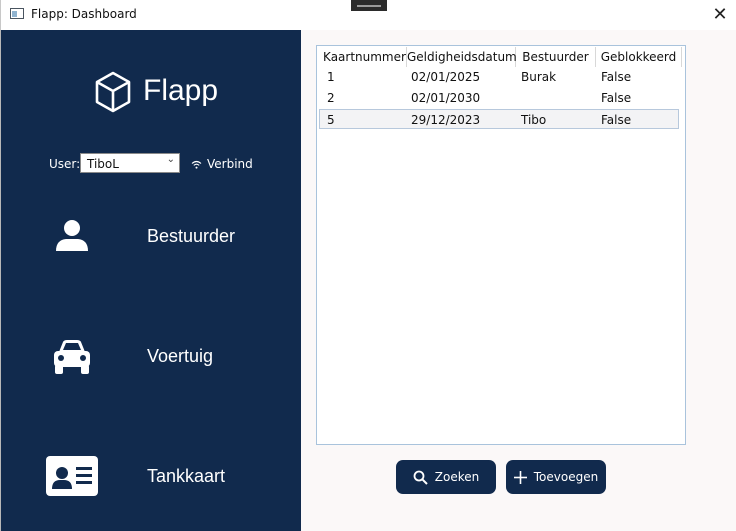 This screenshot has width=736, height=531. I want to click on table-row: 1 02/01/2025 Burak False, so click(499, 77).